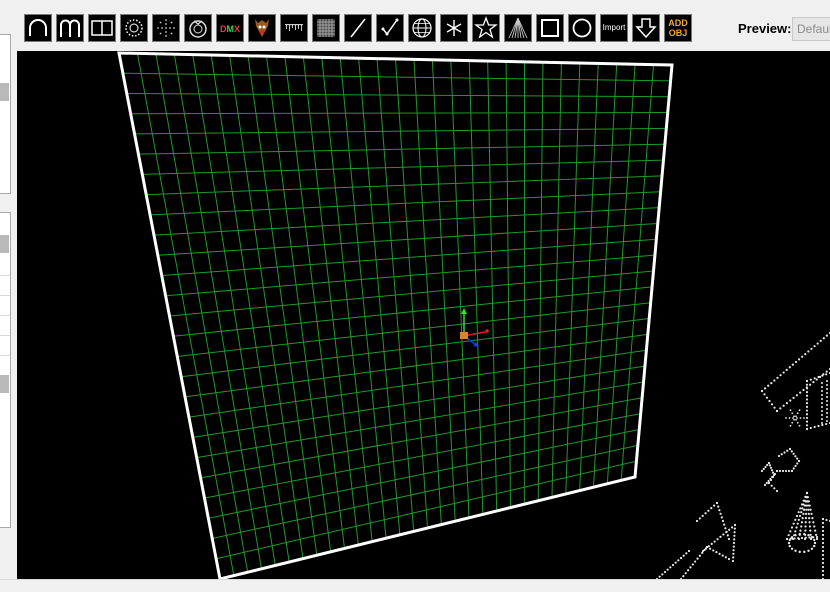  I want to click on model-list-panel, so click(5, 114).